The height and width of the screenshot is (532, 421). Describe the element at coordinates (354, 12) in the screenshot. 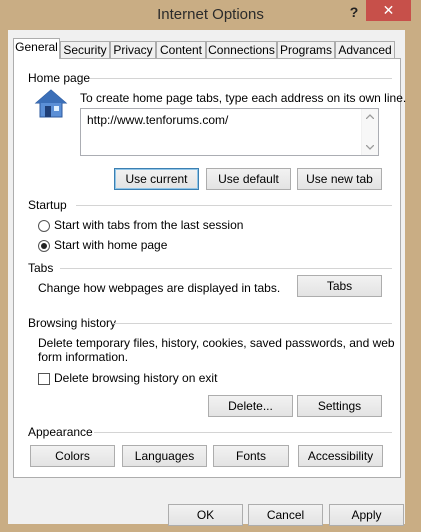

I see `help-button: ?` at that location.